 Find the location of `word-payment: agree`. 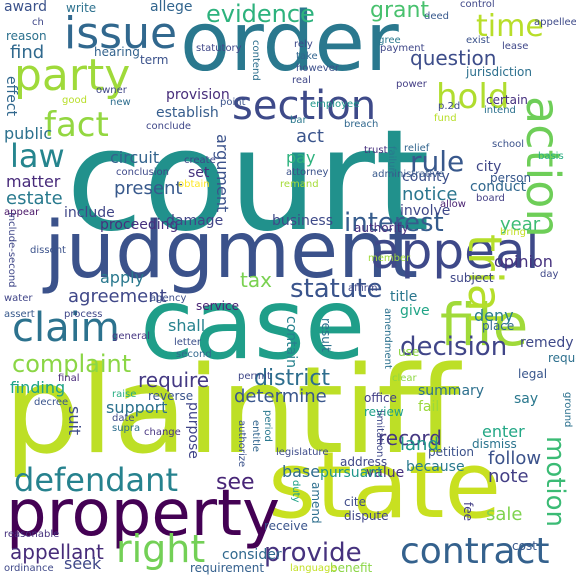

word-payment: agree is located at coordinates (386, 40).